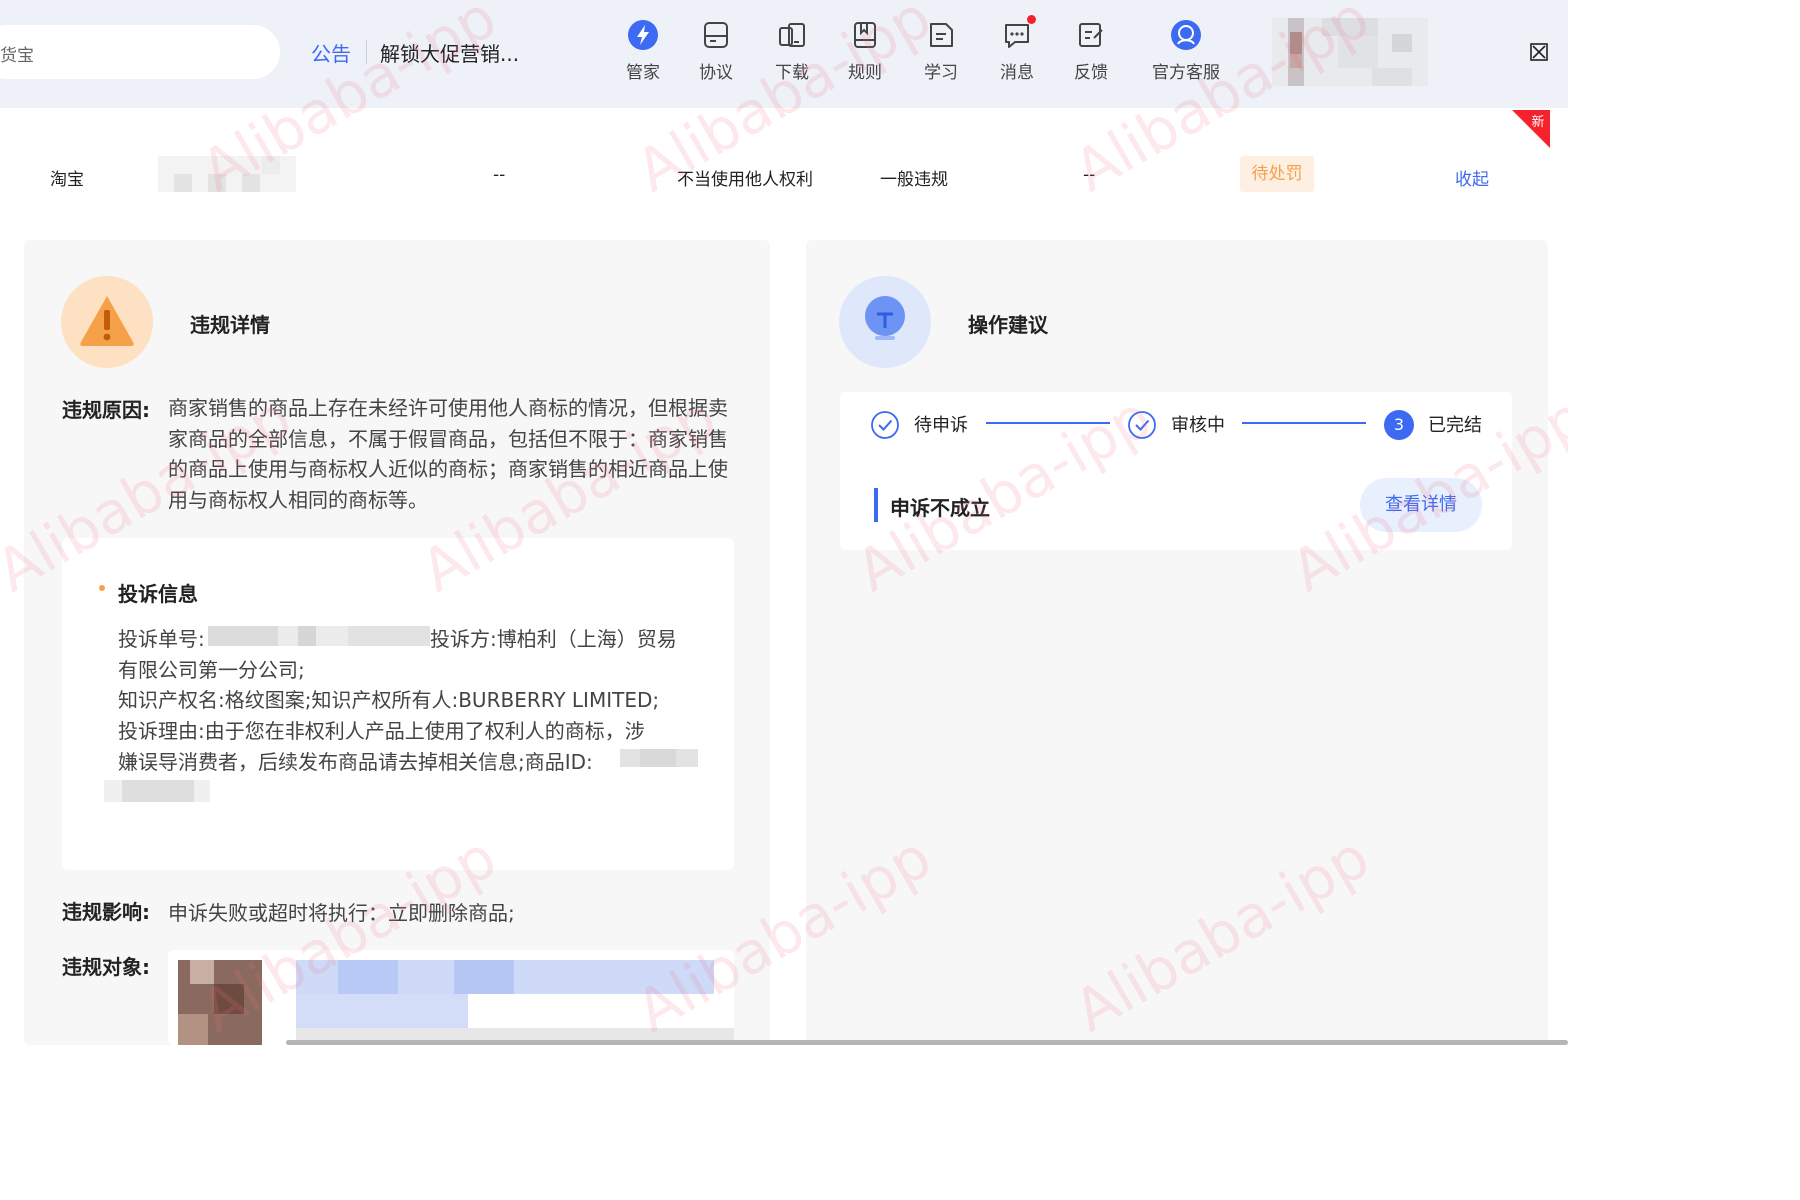 Image resolution: width=1800 pixels, height=1200 pixels. Describe the element at coordinates (102, 588) in the screenshot. I see `bullet-dot` at that location.